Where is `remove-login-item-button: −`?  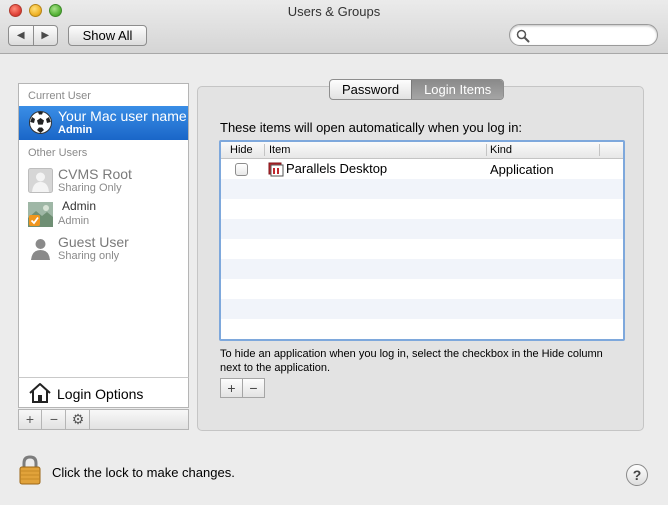 remove-login-item-button: − is located at coordinates (253, 388).